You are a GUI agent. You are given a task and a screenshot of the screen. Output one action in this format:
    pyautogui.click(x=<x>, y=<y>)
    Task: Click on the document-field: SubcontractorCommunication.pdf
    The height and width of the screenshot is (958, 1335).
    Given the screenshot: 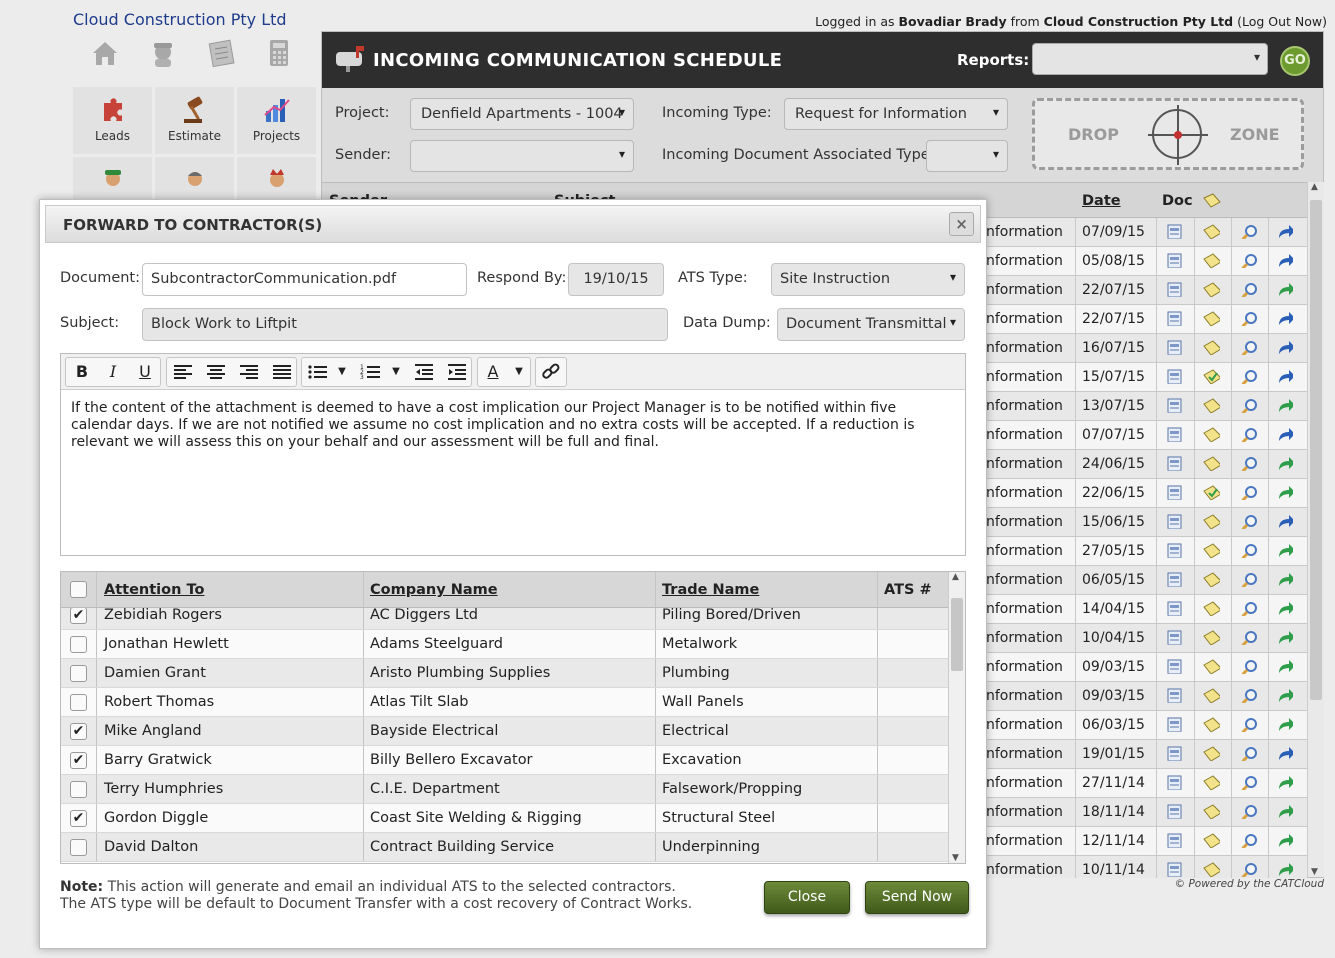 What is the action you would take?
    pyautogui.click(x=304, y=279)
    